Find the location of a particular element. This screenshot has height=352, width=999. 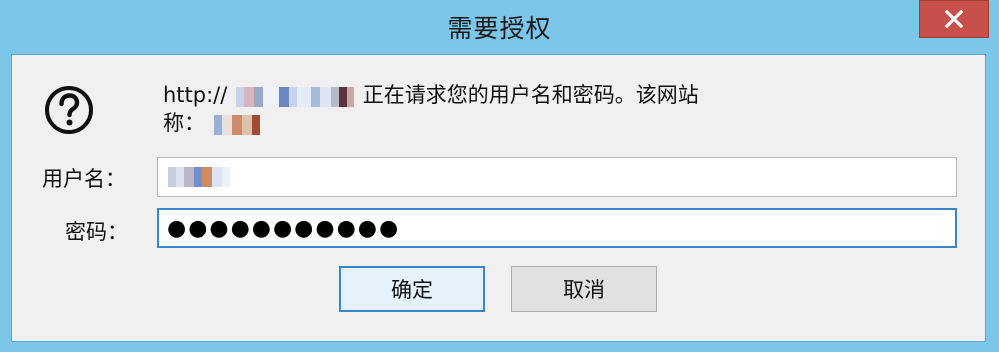

message-request-text: 正在请求您的用户名和密码。该网站 is located at coordinates (530, 95).